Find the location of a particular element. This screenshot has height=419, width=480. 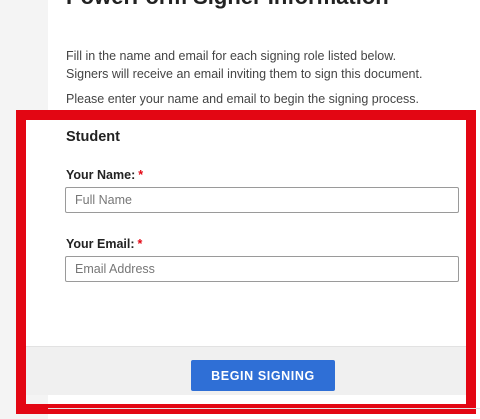

divider is located at coordinates (264, 408).